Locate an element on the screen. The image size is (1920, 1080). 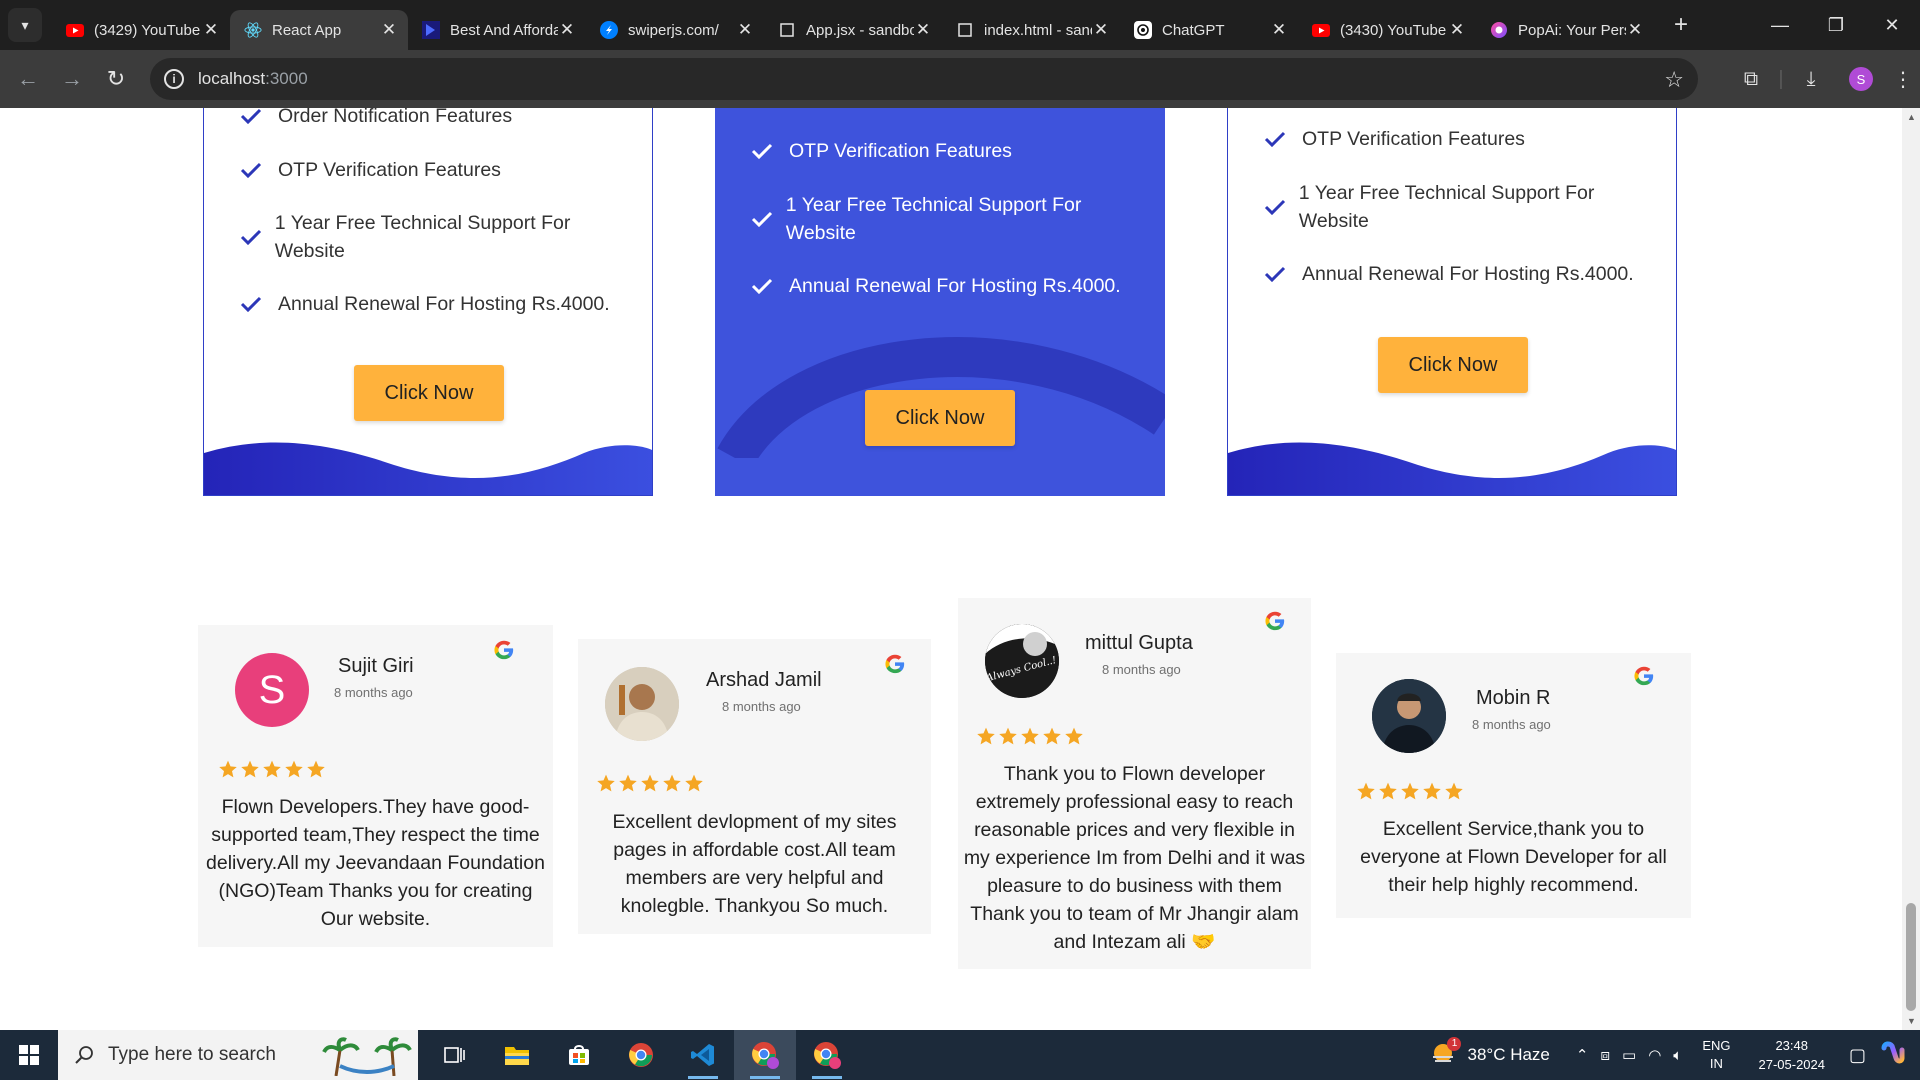
search-placeholder: Type here to search is located at coordinates (192, 1054).